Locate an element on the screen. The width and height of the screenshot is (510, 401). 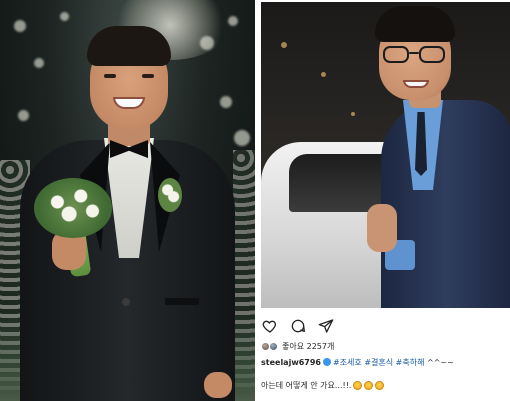
hand is located at coordinates (218, 385).